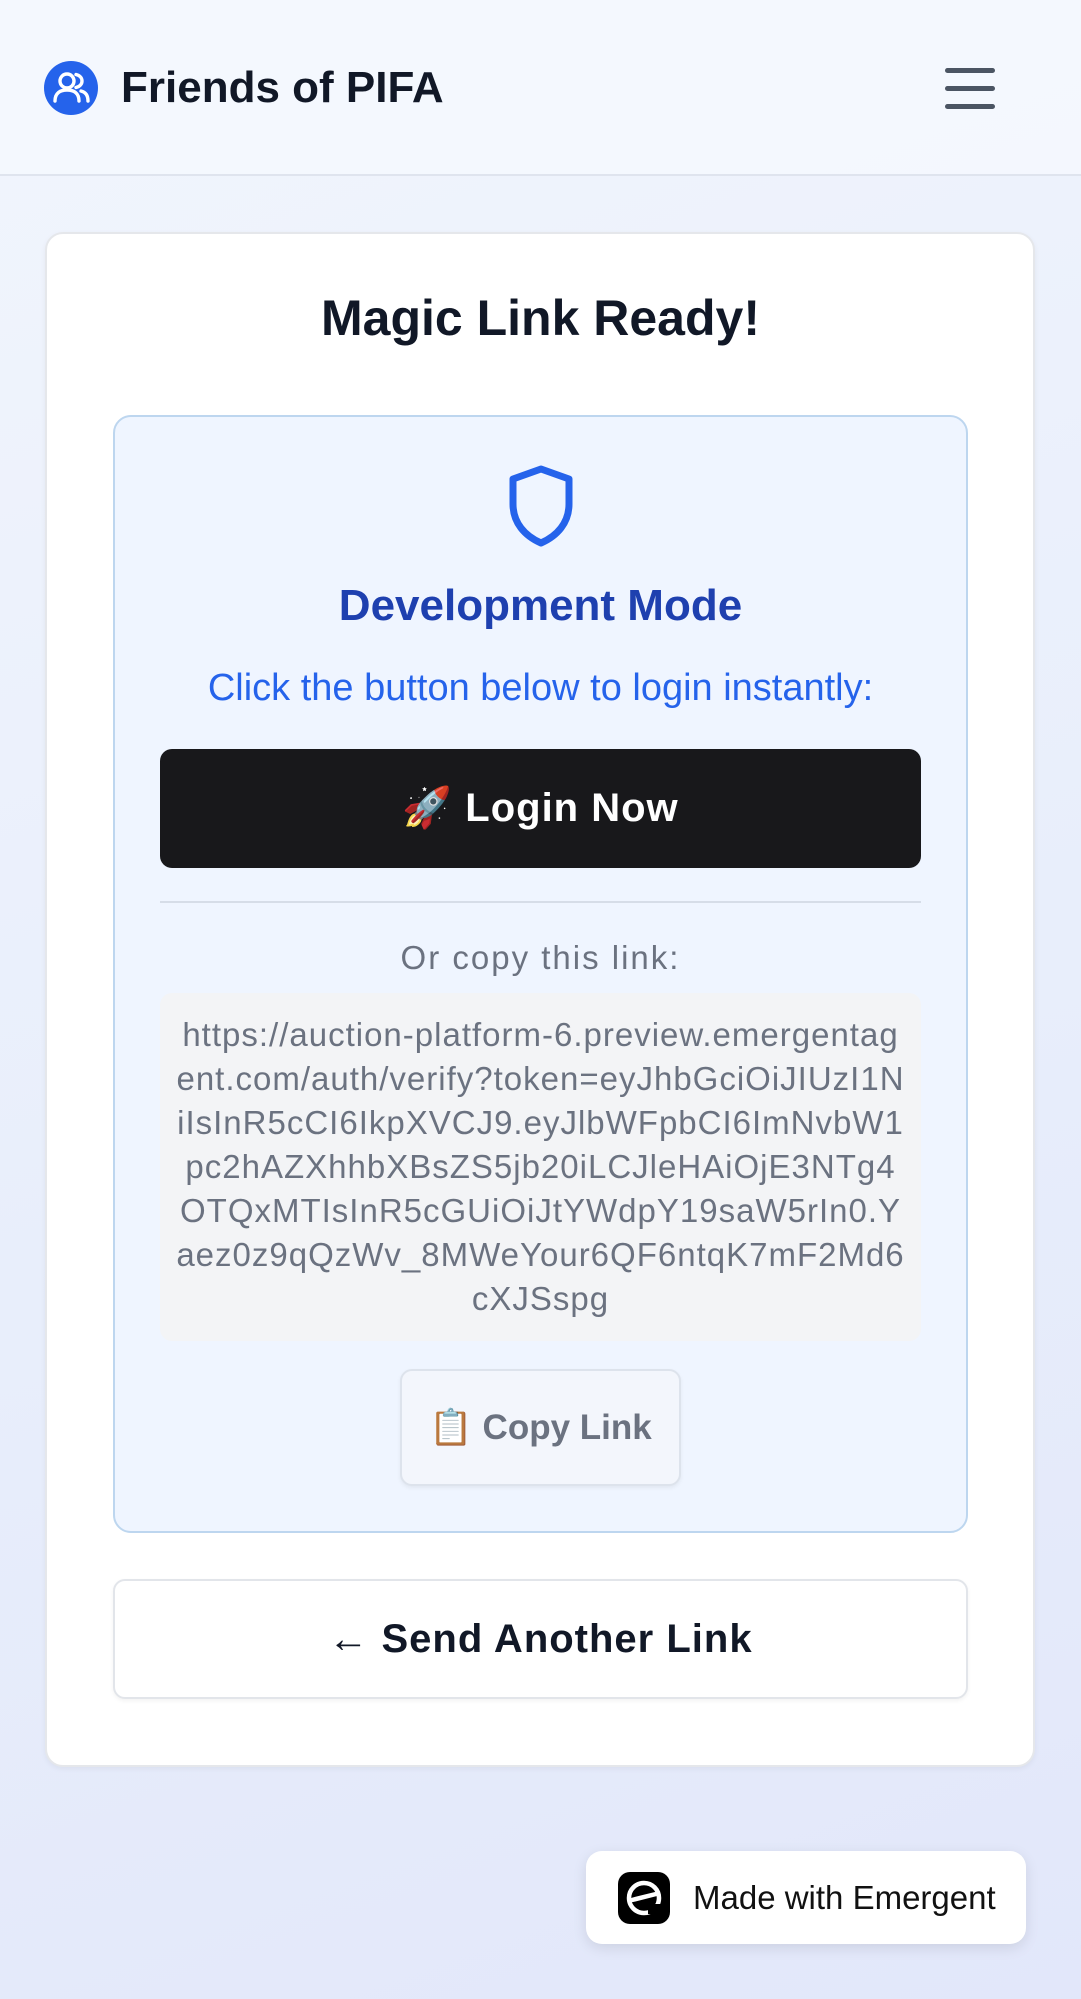  I want to click on shield-icon, so click(541, 506).